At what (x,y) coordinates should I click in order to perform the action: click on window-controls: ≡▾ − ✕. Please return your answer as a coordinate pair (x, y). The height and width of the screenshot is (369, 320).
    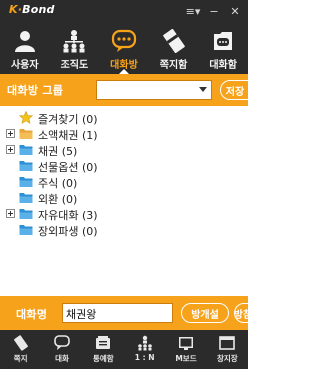
    Looking at the image, I should click on (214, 11).